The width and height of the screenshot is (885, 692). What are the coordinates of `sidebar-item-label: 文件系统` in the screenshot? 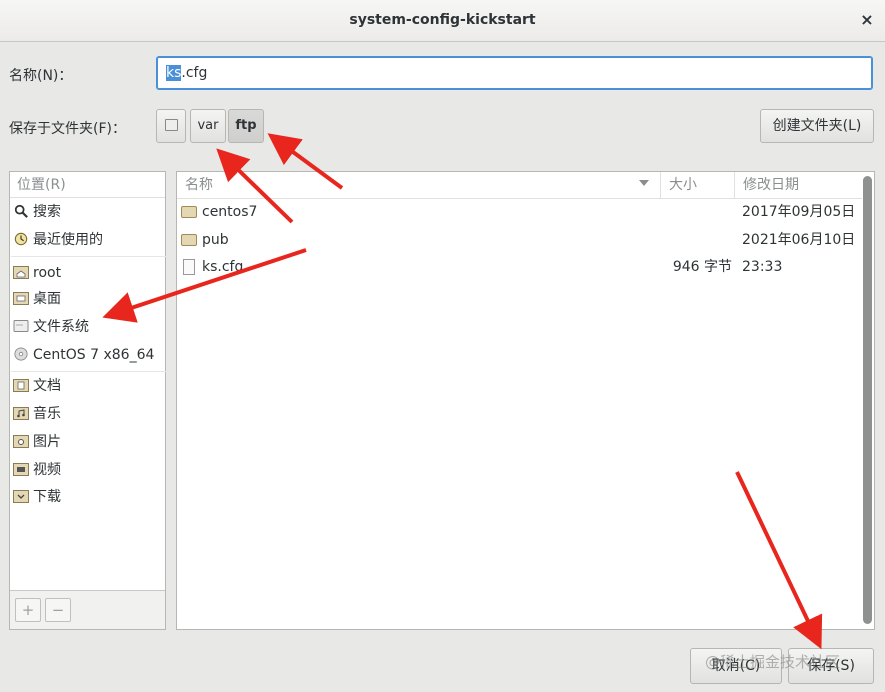 It's located at (61, 327).